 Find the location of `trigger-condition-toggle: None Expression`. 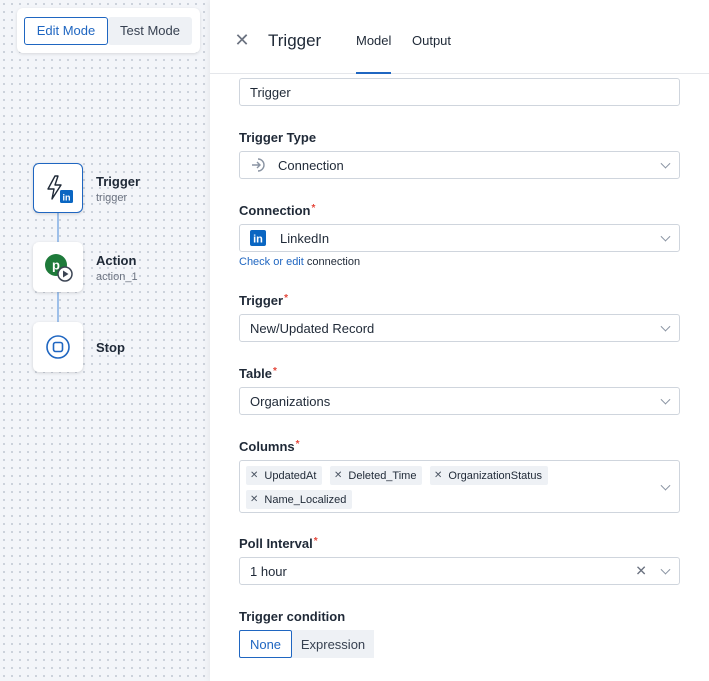

trigger-condition-toggle: None Expression is located at coordinates (306, 644).